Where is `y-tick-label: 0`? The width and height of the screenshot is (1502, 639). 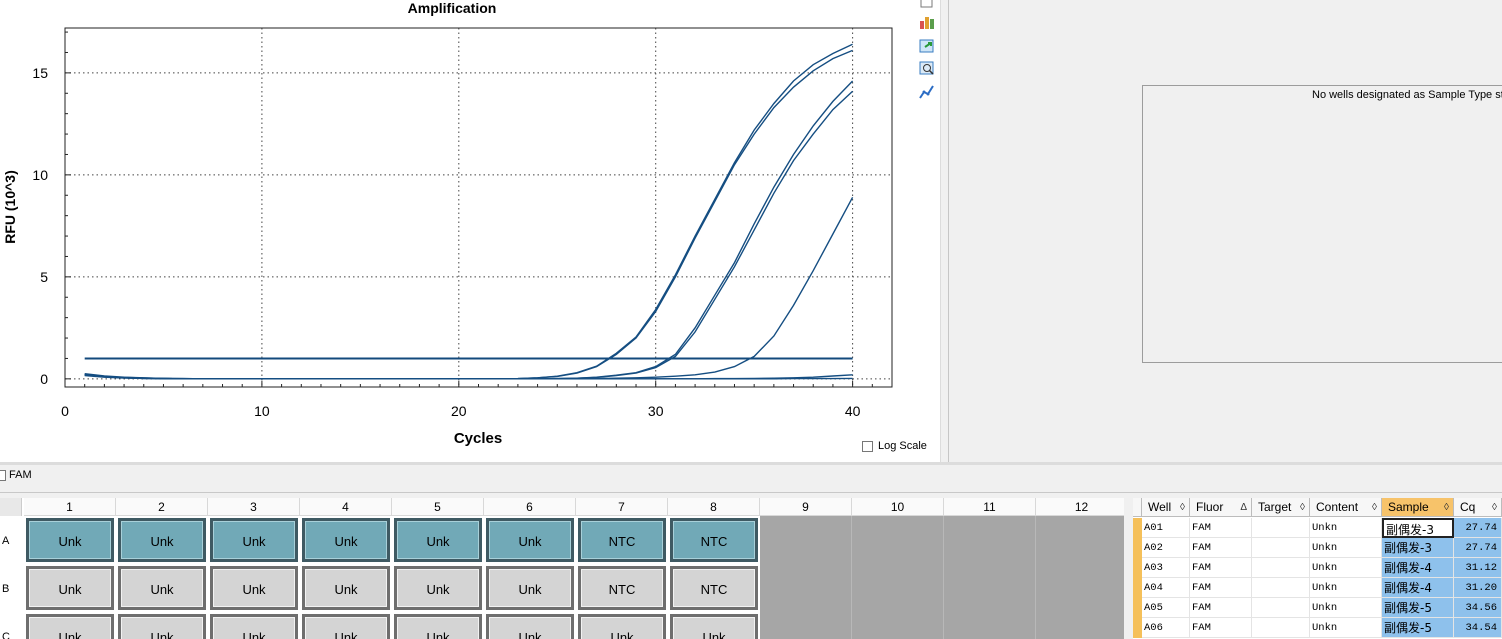 y-tick-label: 0 is located at coordinates (44, 379).